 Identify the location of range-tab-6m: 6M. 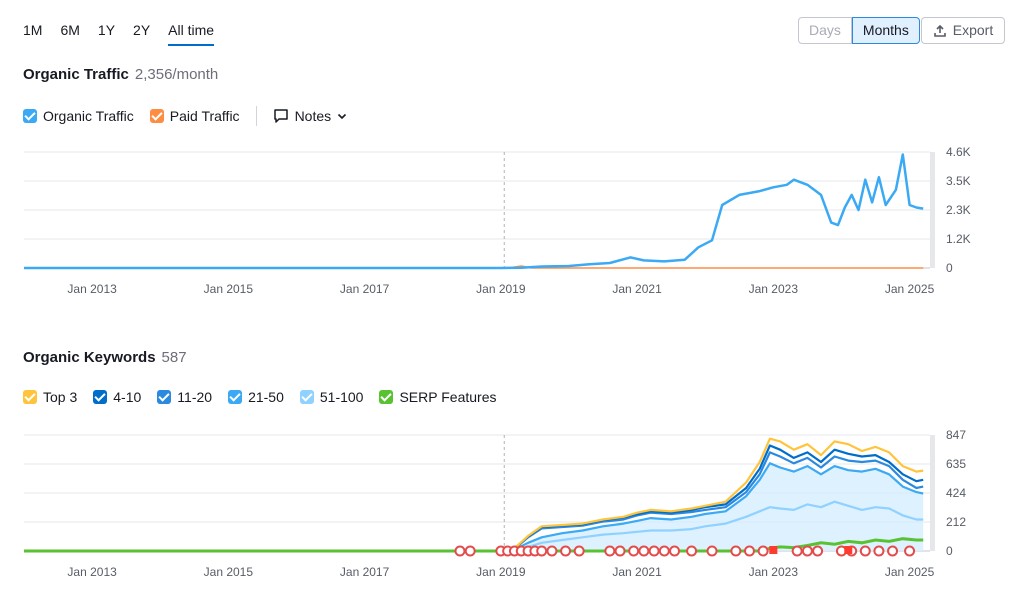
(69, 33).